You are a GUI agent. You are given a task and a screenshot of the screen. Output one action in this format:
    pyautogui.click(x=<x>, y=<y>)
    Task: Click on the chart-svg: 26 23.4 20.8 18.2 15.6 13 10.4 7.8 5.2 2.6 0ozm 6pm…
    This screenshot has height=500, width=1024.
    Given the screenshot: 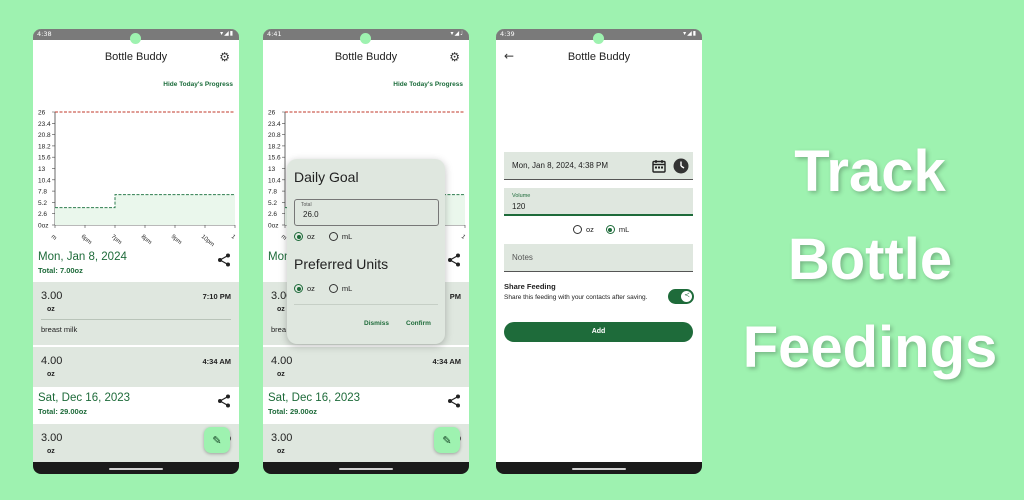 What is the action you would take?
    pyautogui.click(x=137, y=179)
    